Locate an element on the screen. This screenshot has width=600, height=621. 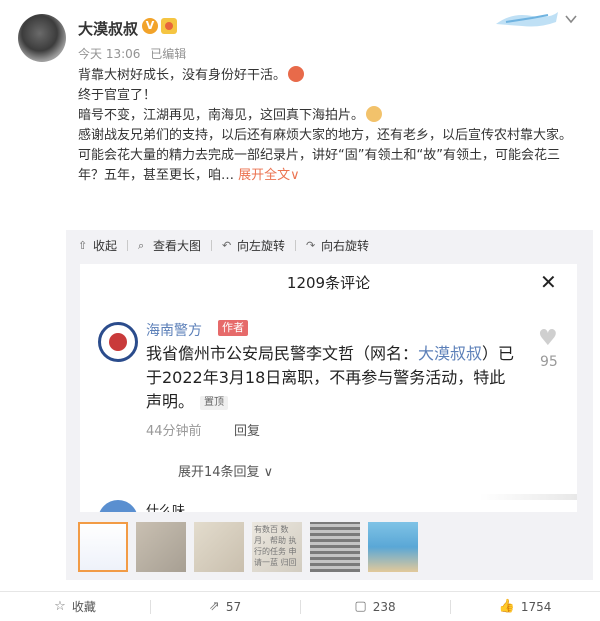
thumbnail-strip: 有数百 数月，帮助 执行的任务 申请一蓝 归回 is located at coordinates (252, 547).